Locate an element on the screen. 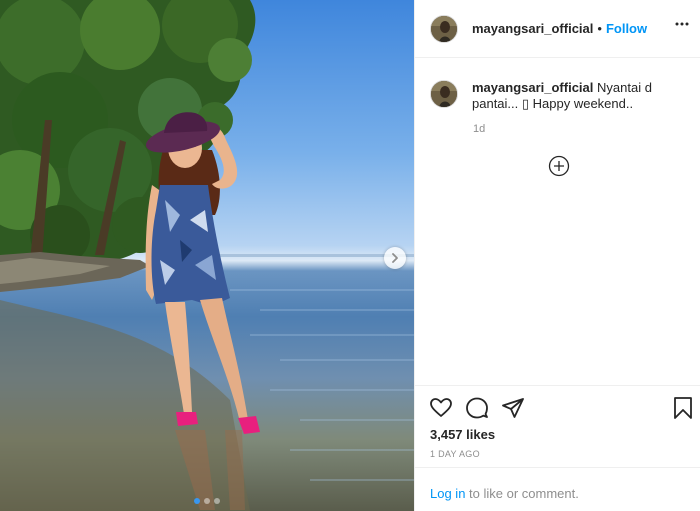 The image size is (700, 511). bookmark-icon is located at coordinates (683, 408).